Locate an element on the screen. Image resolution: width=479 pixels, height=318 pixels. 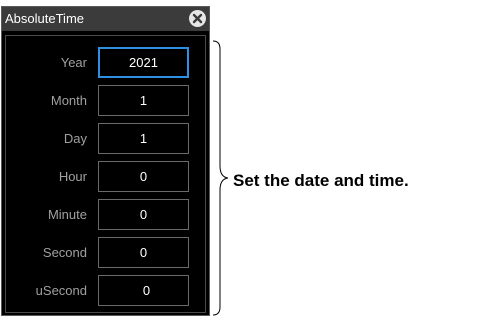
year-row: Year 2021 is located at coordinates (105, 63).